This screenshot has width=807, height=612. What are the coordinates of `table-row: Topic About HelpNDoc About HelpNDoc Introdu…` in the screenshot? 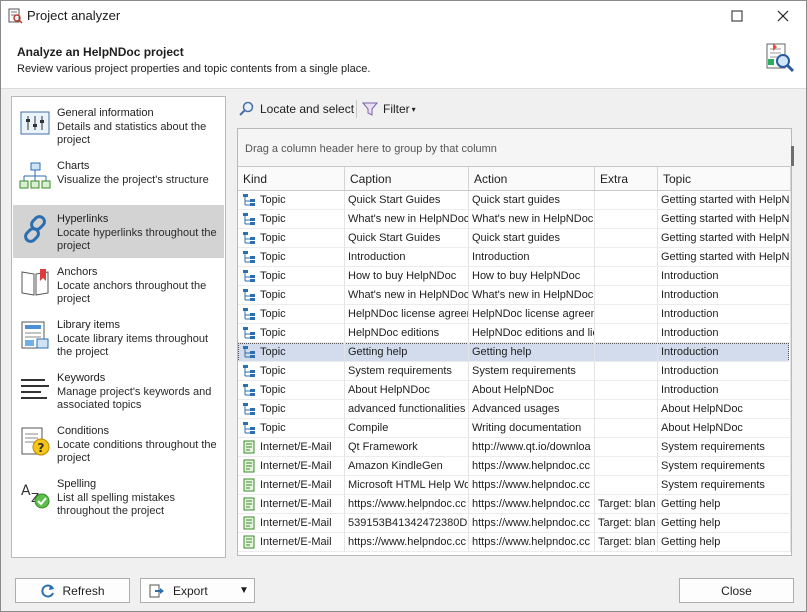 It's located at (514, 390).